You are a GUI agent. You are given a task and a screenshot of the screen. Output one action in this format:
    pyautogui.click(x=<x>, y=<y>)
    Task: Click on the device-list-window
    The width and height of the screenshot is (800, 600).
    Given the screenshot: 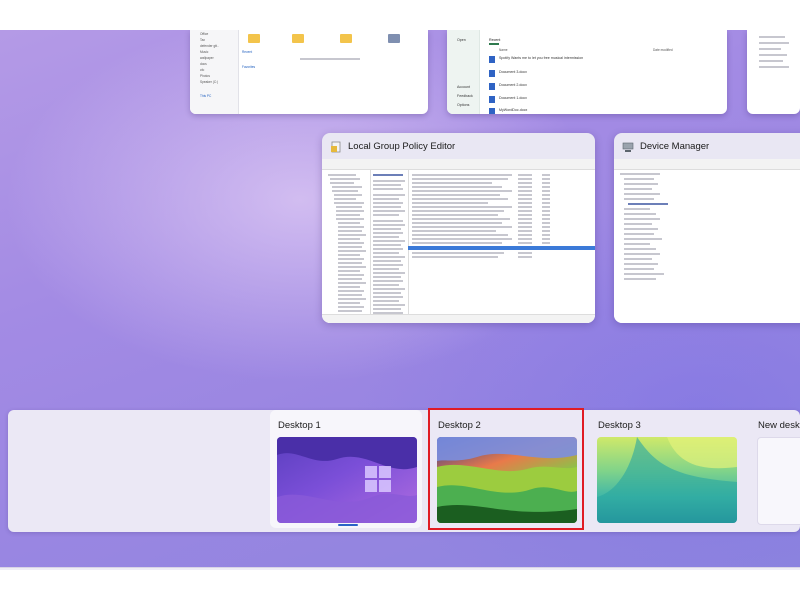 What is the action you would take?
    pyautogui.click(x=773, y=72)
    